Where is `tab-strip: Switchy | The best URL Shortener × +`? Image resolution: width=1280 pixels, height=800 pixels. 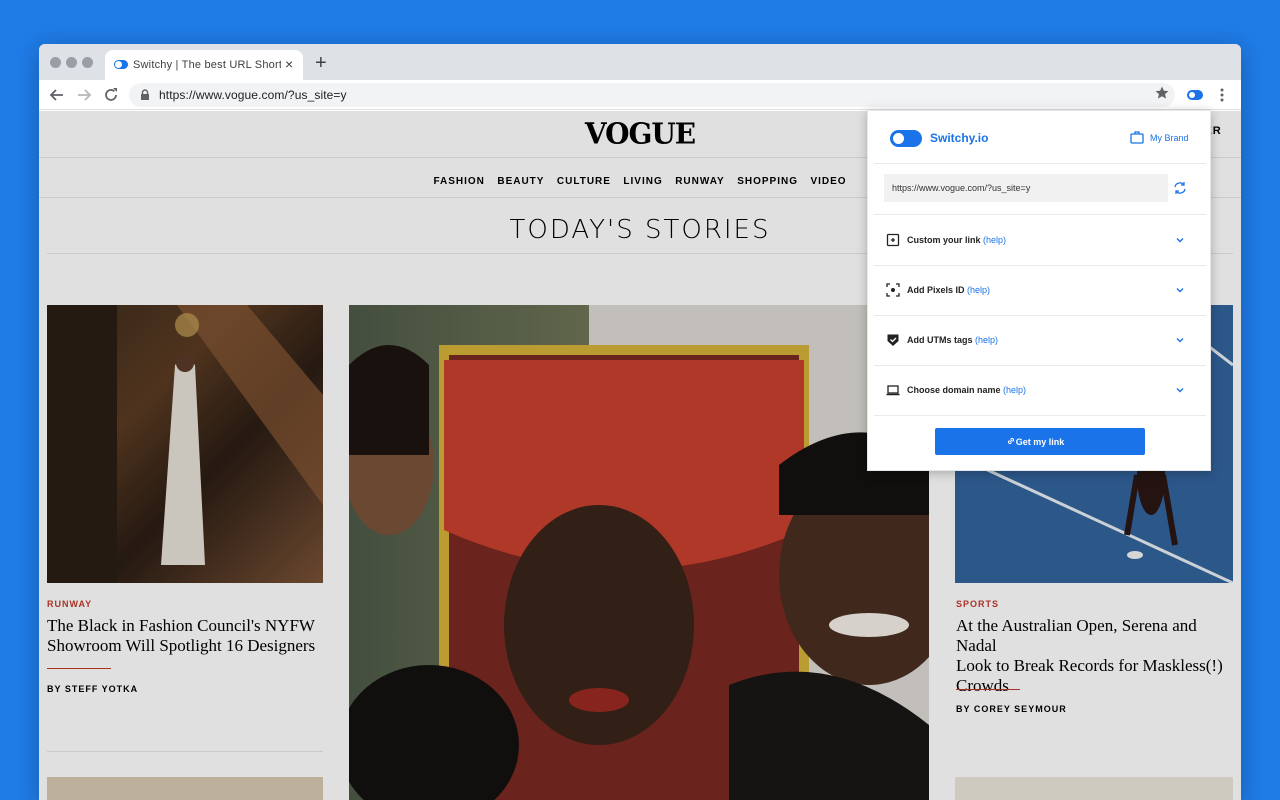 tab-strip: Switchy | The best URL Shortener × + is located at coordinates (640, 62).